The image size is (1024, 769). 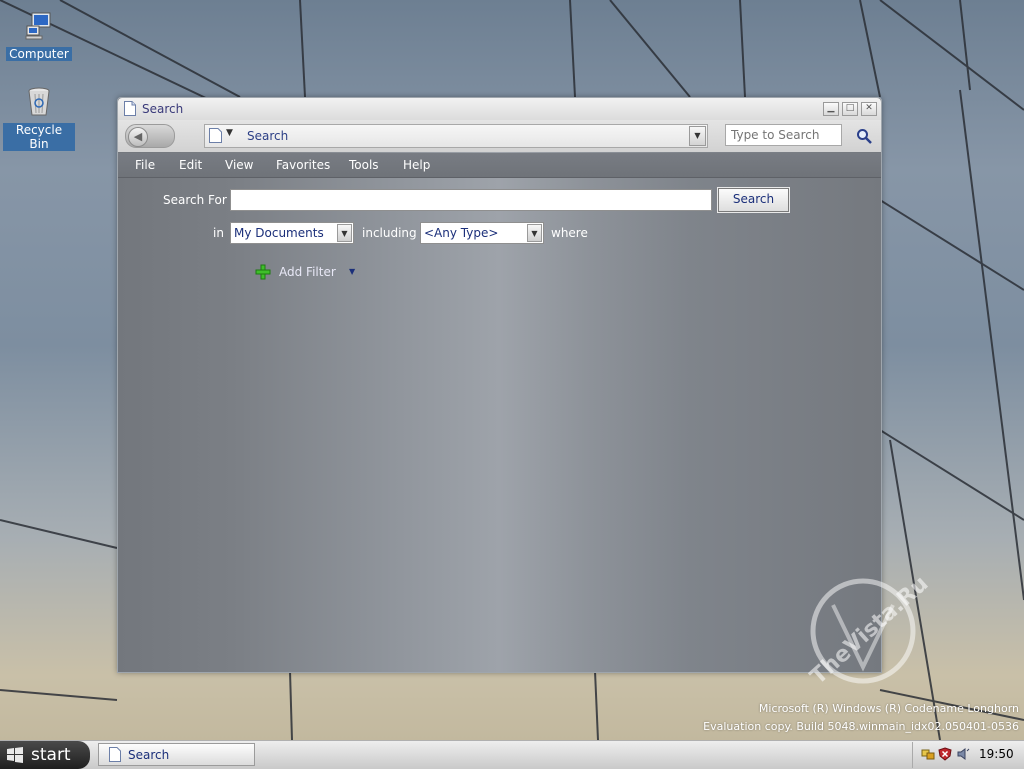 I want to click on window-title: Search, so click(x=163, y=109).